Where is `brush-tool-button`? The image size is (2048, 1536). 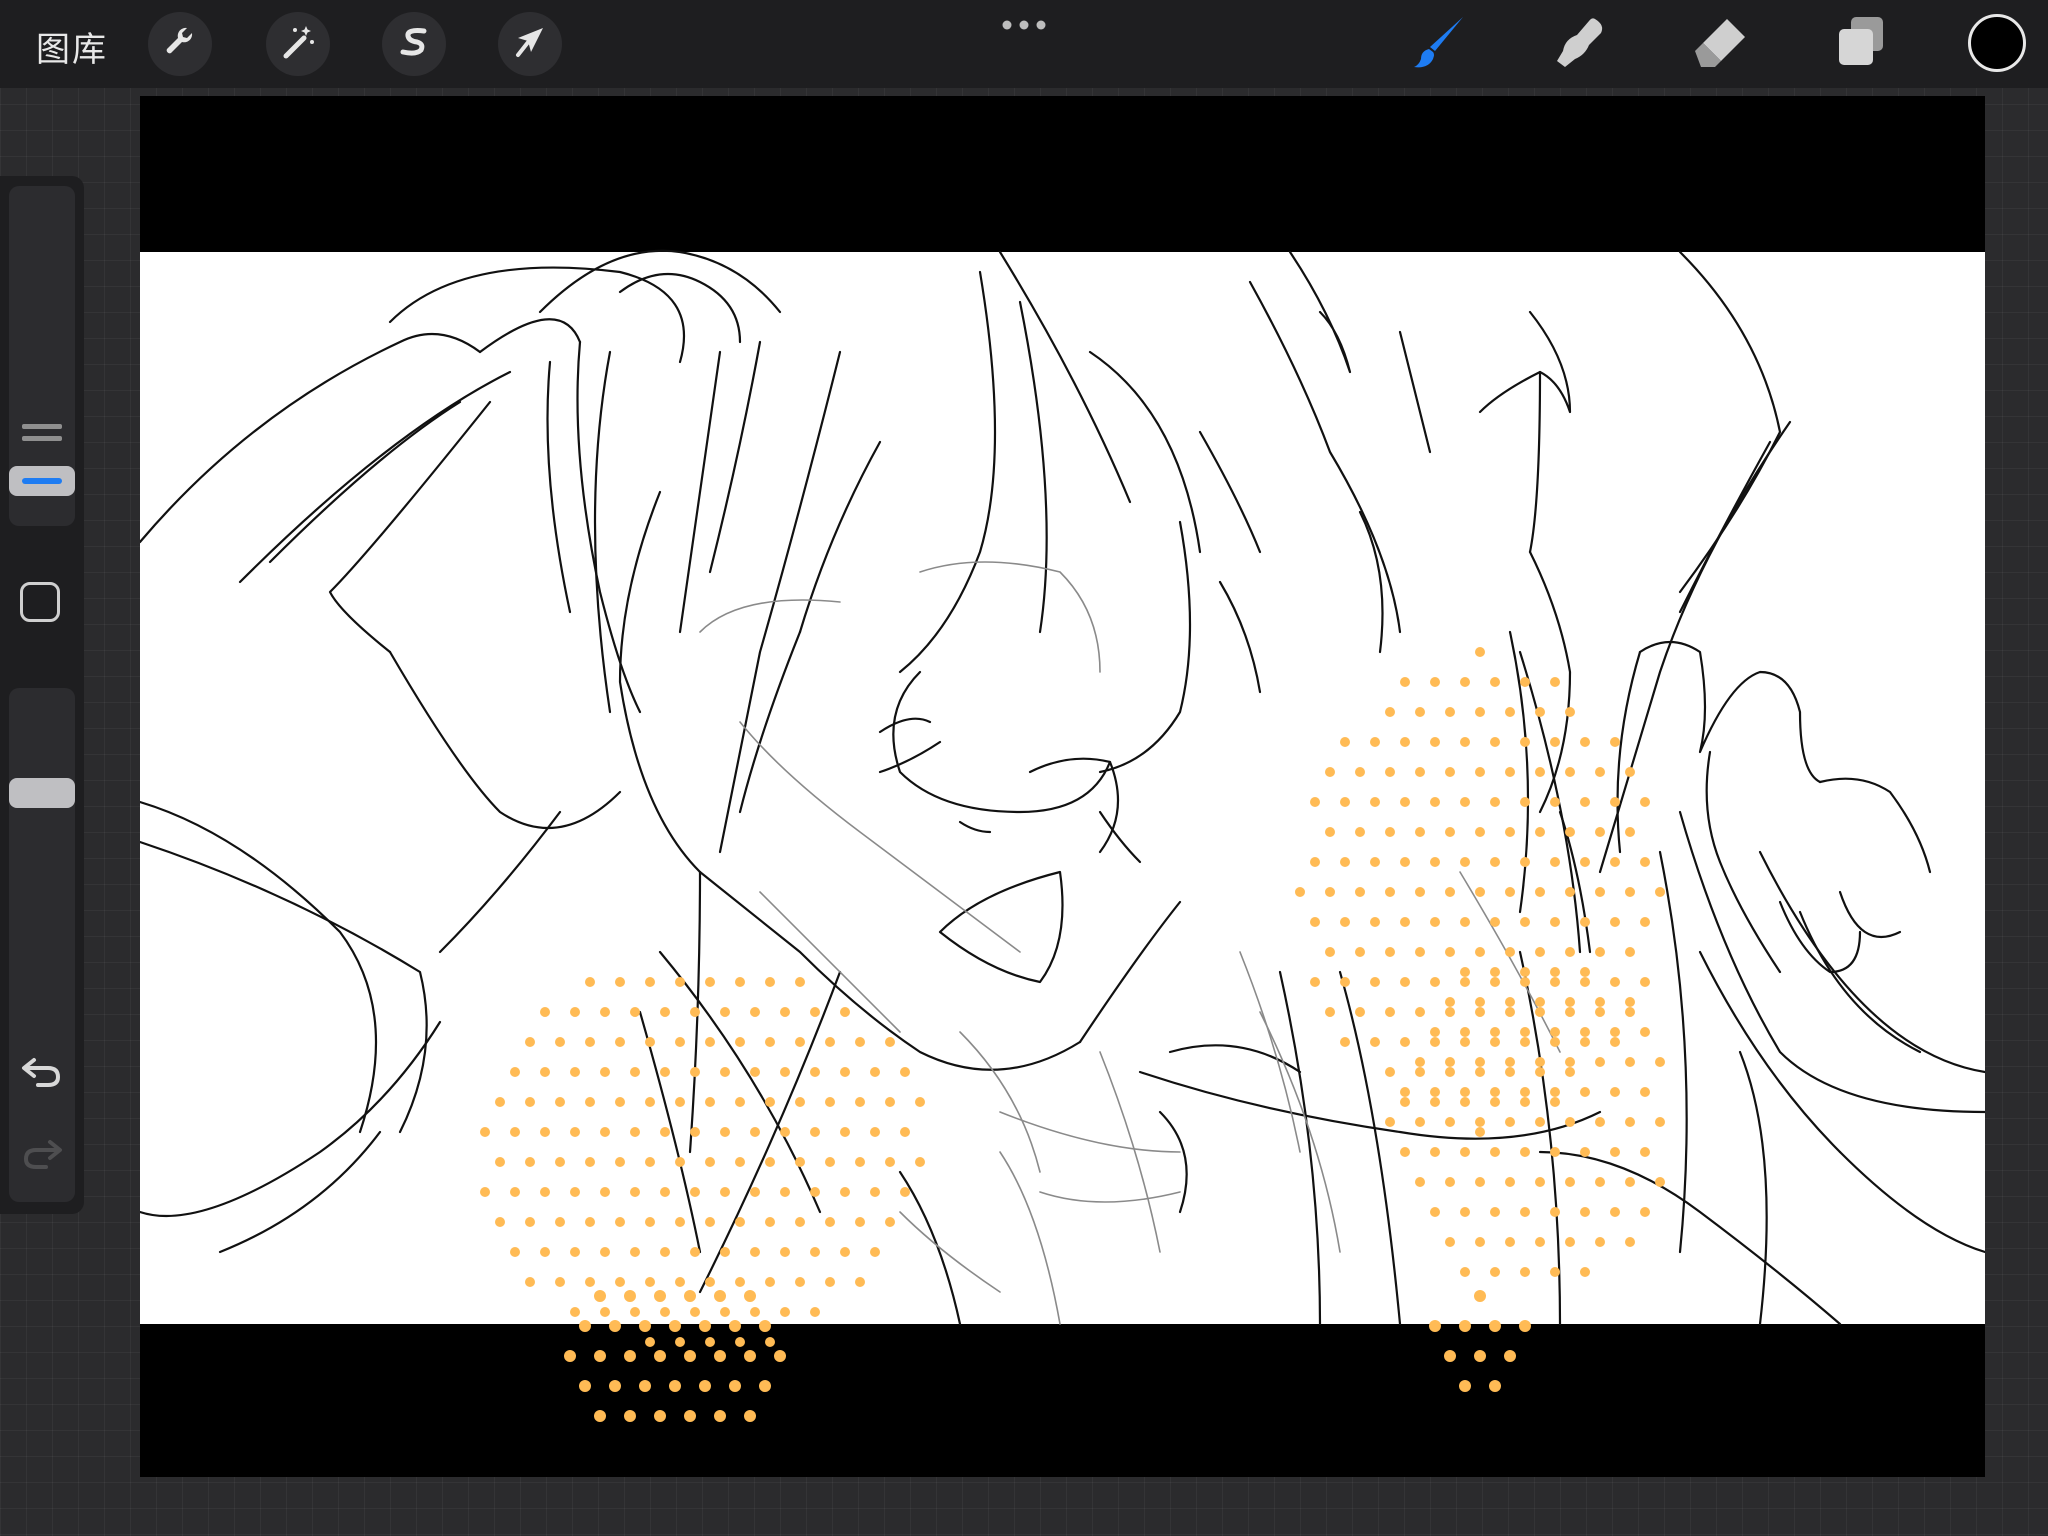 brush-tool-button is located at coordinates (1440, 44).